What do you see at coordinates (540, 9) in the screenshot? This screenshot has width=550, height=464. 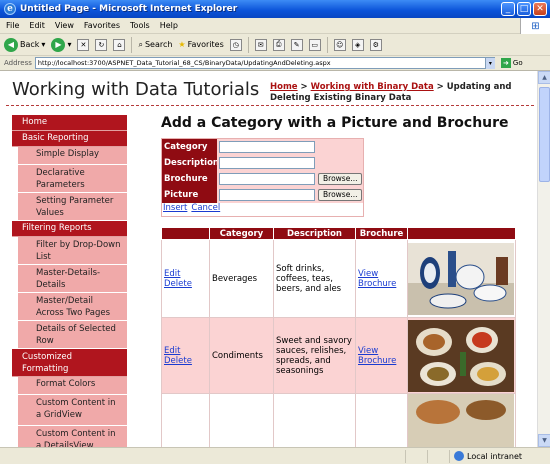 I see `close-button: ✕` at bounding box center [540, 9].